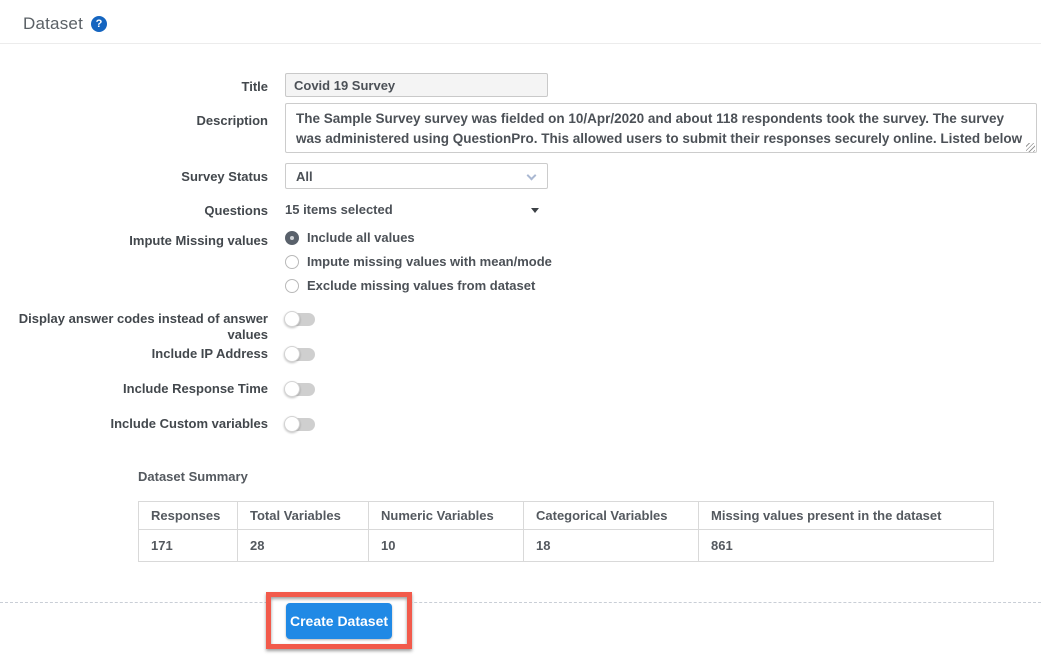  I want to click on dashed-divider, so click(520, 602).